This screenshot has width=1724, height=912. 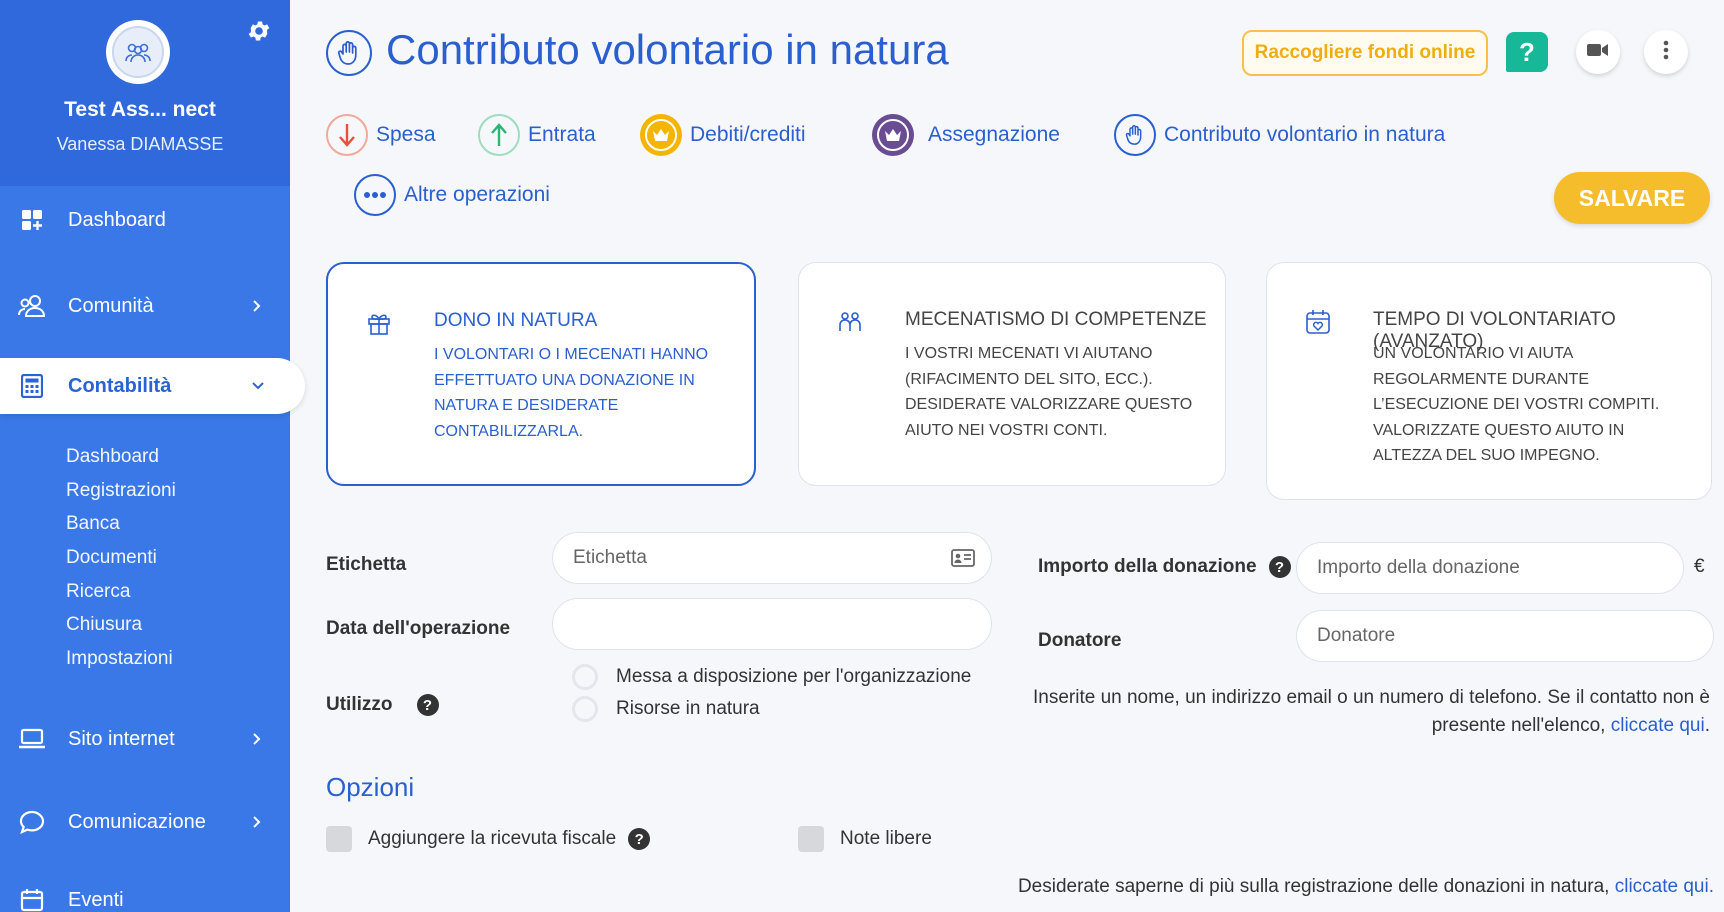 I want to click on submenu-chiusura: Chiusura, so click(x=104, y=625).